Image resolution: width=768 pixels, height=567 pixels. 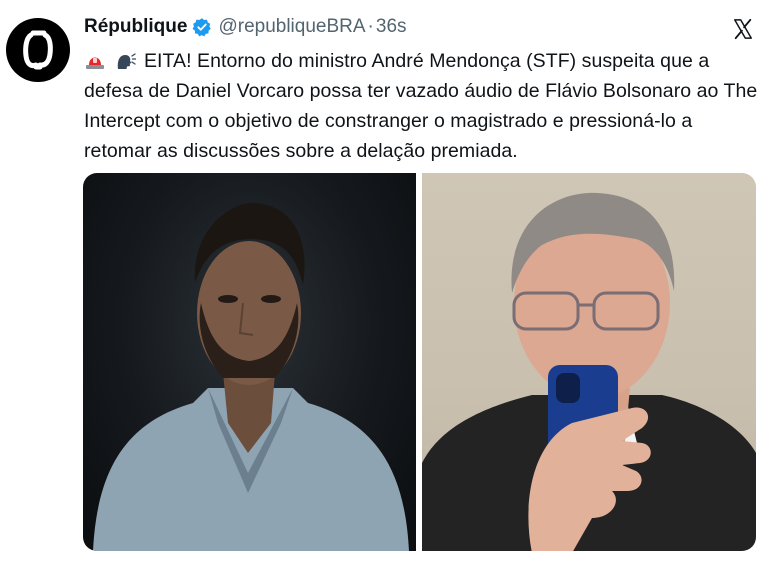 I want to click on speaking-head-emoji-icon, so click(x=126, y=61).